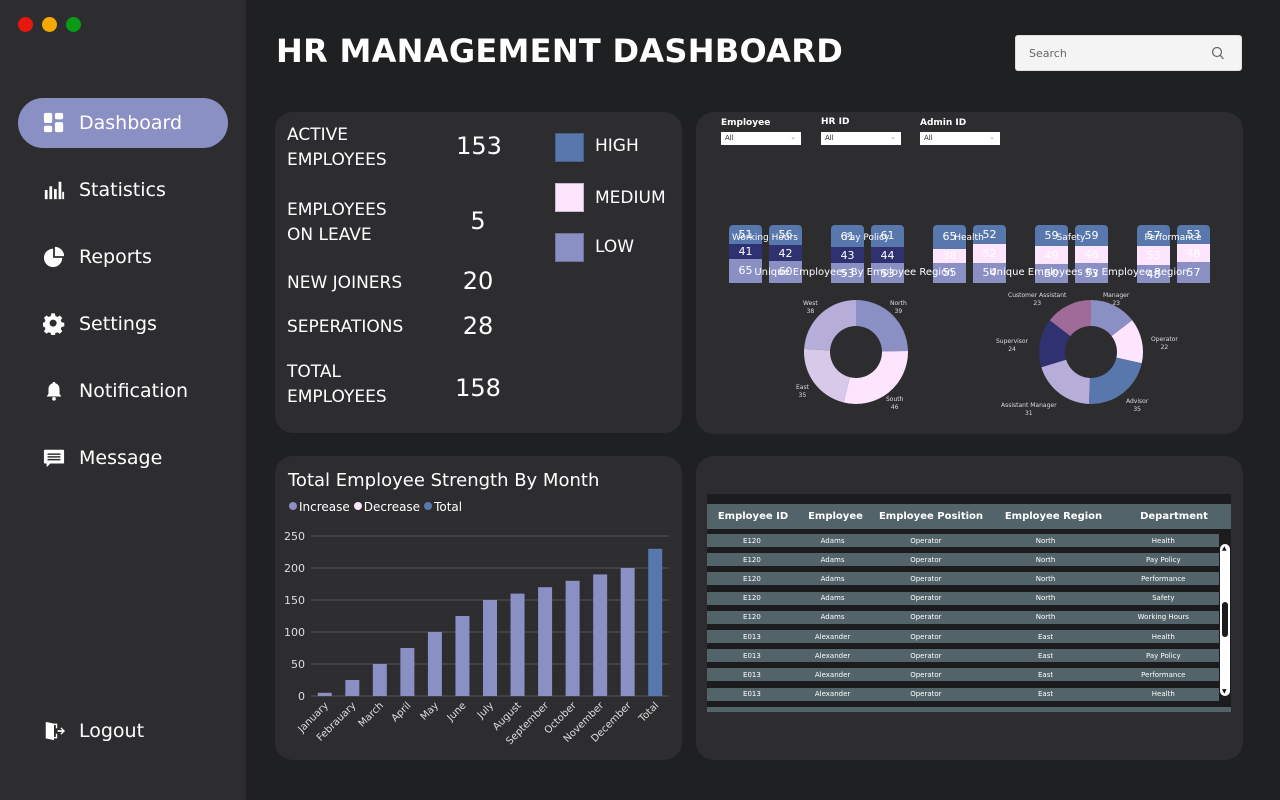 This screenshot has height=800, width=1280. I want to click on sidebar-item-dashboard: Dashboard, so click(123, 123).